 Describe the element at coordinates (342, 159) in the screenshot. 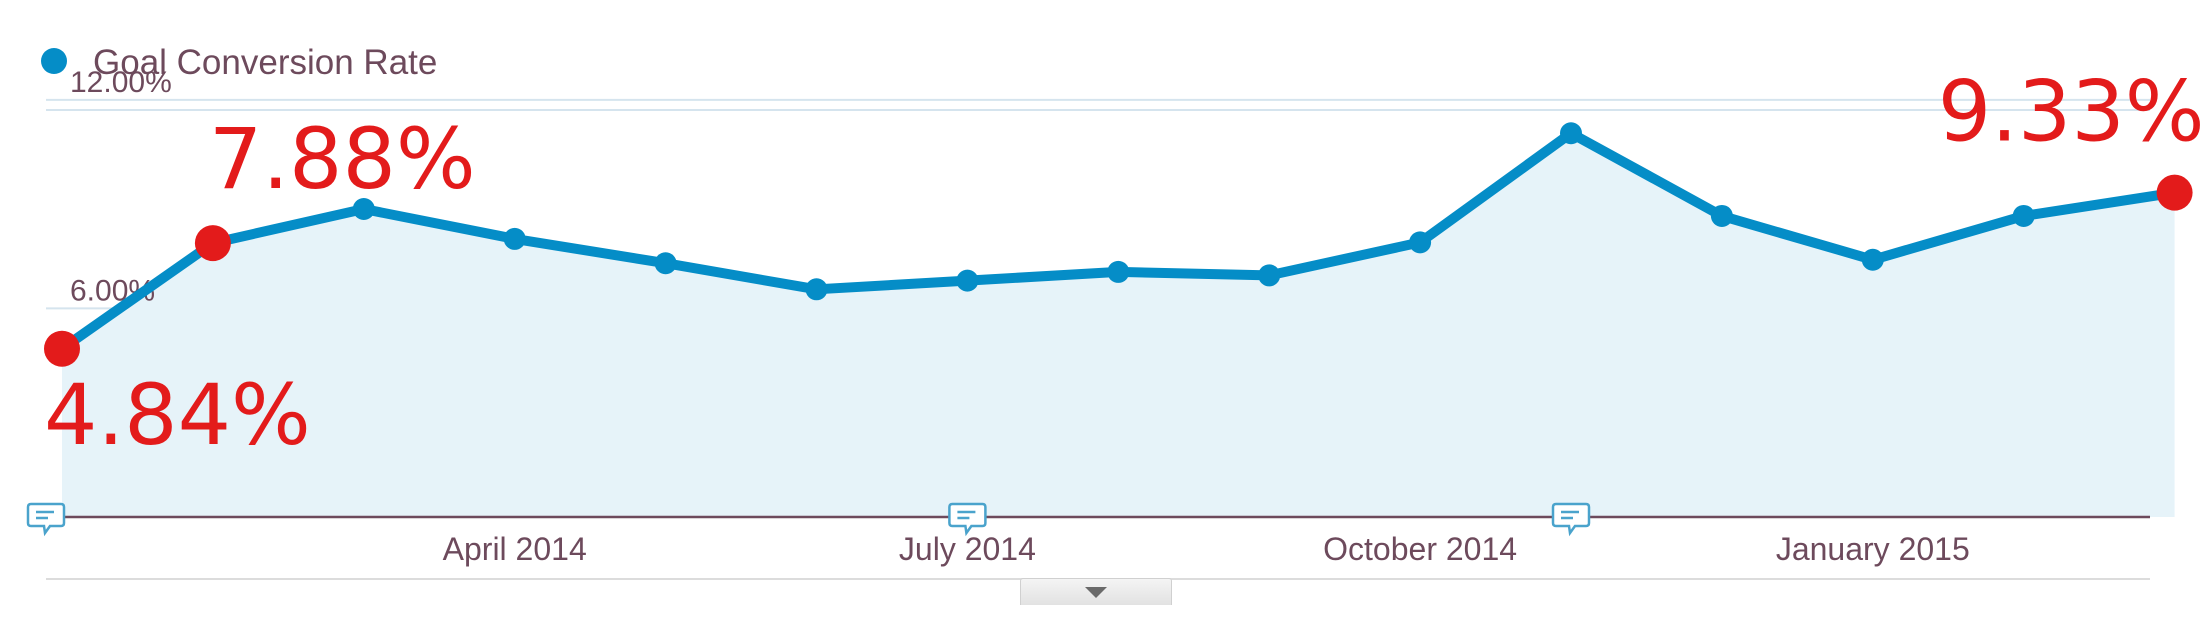

I see `callout-label: 7.88%` at that location.